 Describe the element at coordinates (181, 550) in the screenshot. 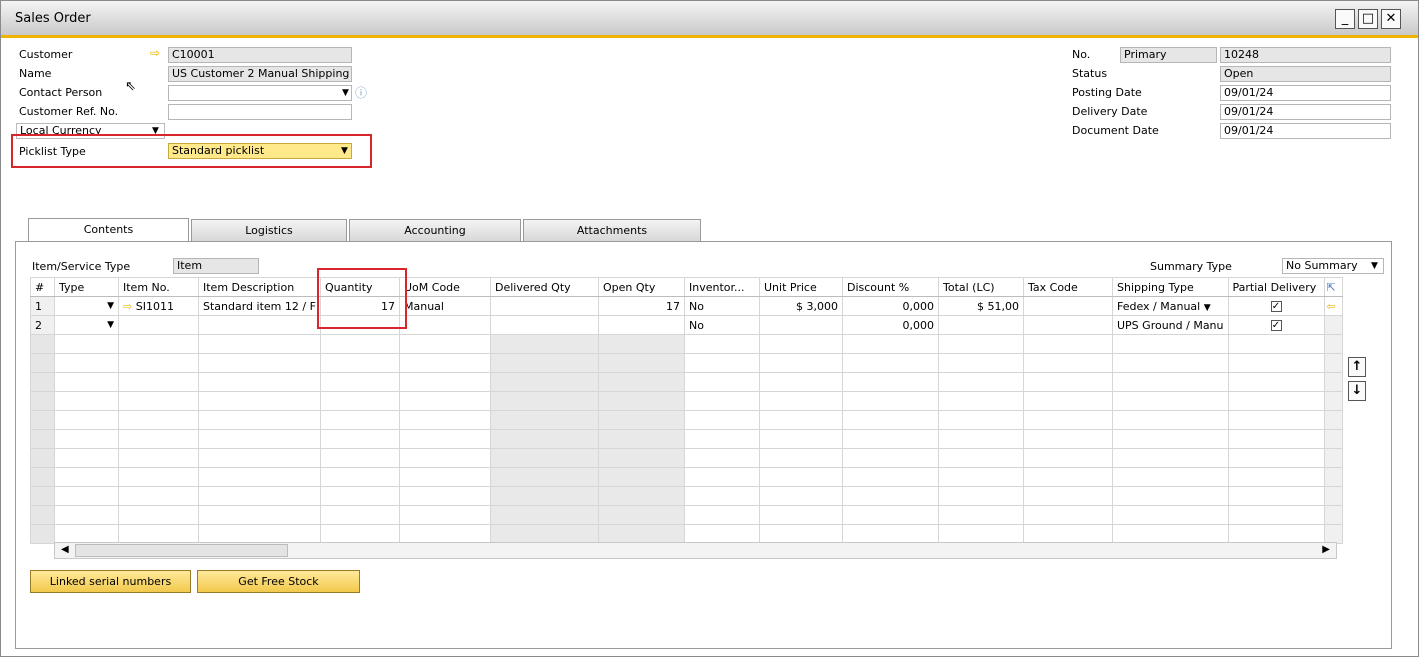

I see `scrollbar-thumb` at that location.